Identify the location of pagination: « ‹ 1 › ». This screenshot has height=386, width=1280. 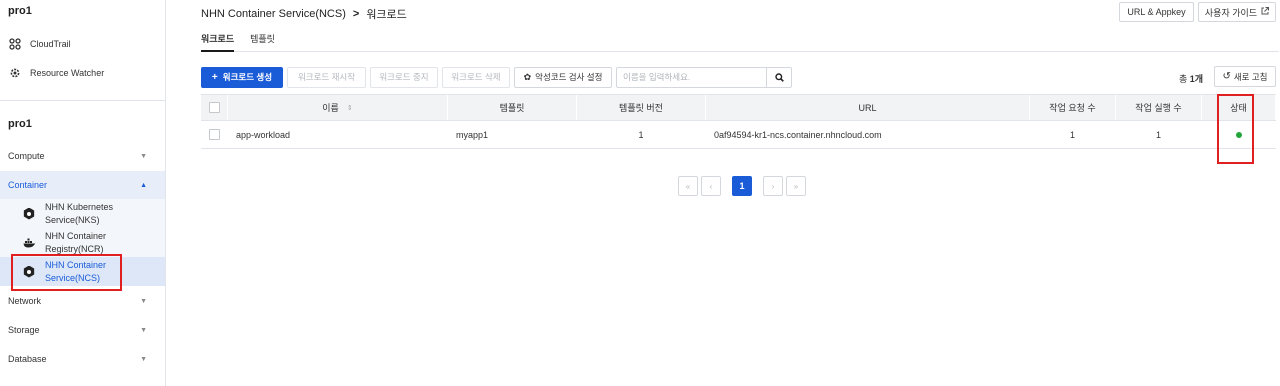
(742, 186).